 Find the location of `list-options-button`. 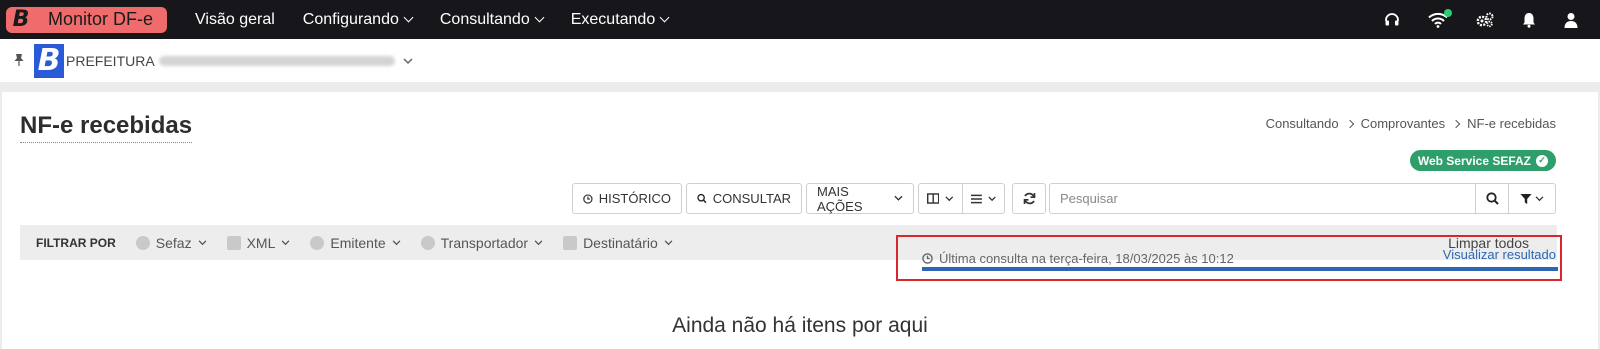

list-options-button is located at coordinates (984, 198).